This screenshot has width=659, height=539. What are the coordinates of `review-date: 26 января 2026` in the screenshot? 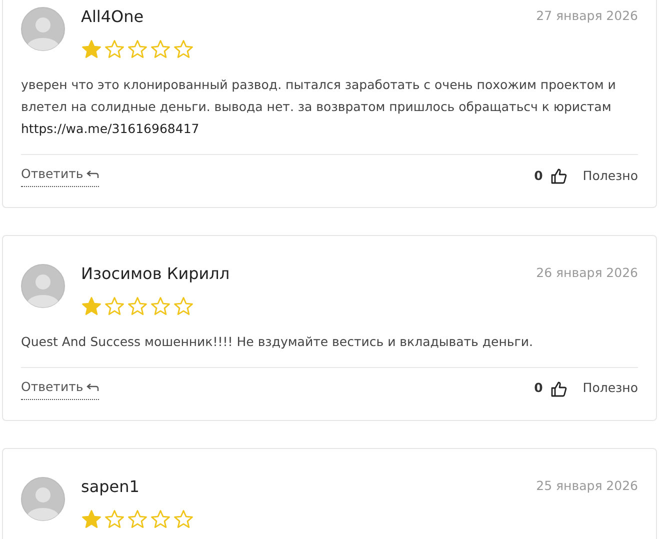 It's located at (587, 273).